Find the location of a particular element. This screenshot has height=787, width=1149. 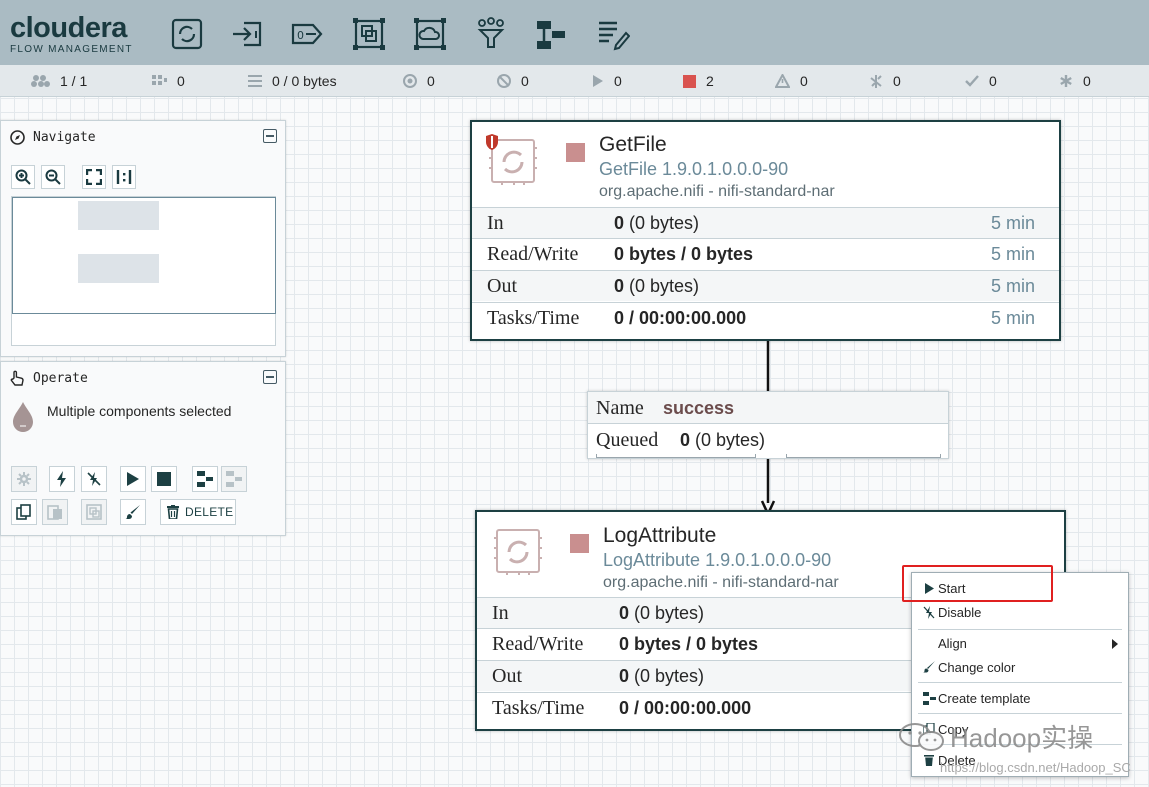

connection-label: Name success Queued 0 (0 bytes) is located at coordinates (768, 425).